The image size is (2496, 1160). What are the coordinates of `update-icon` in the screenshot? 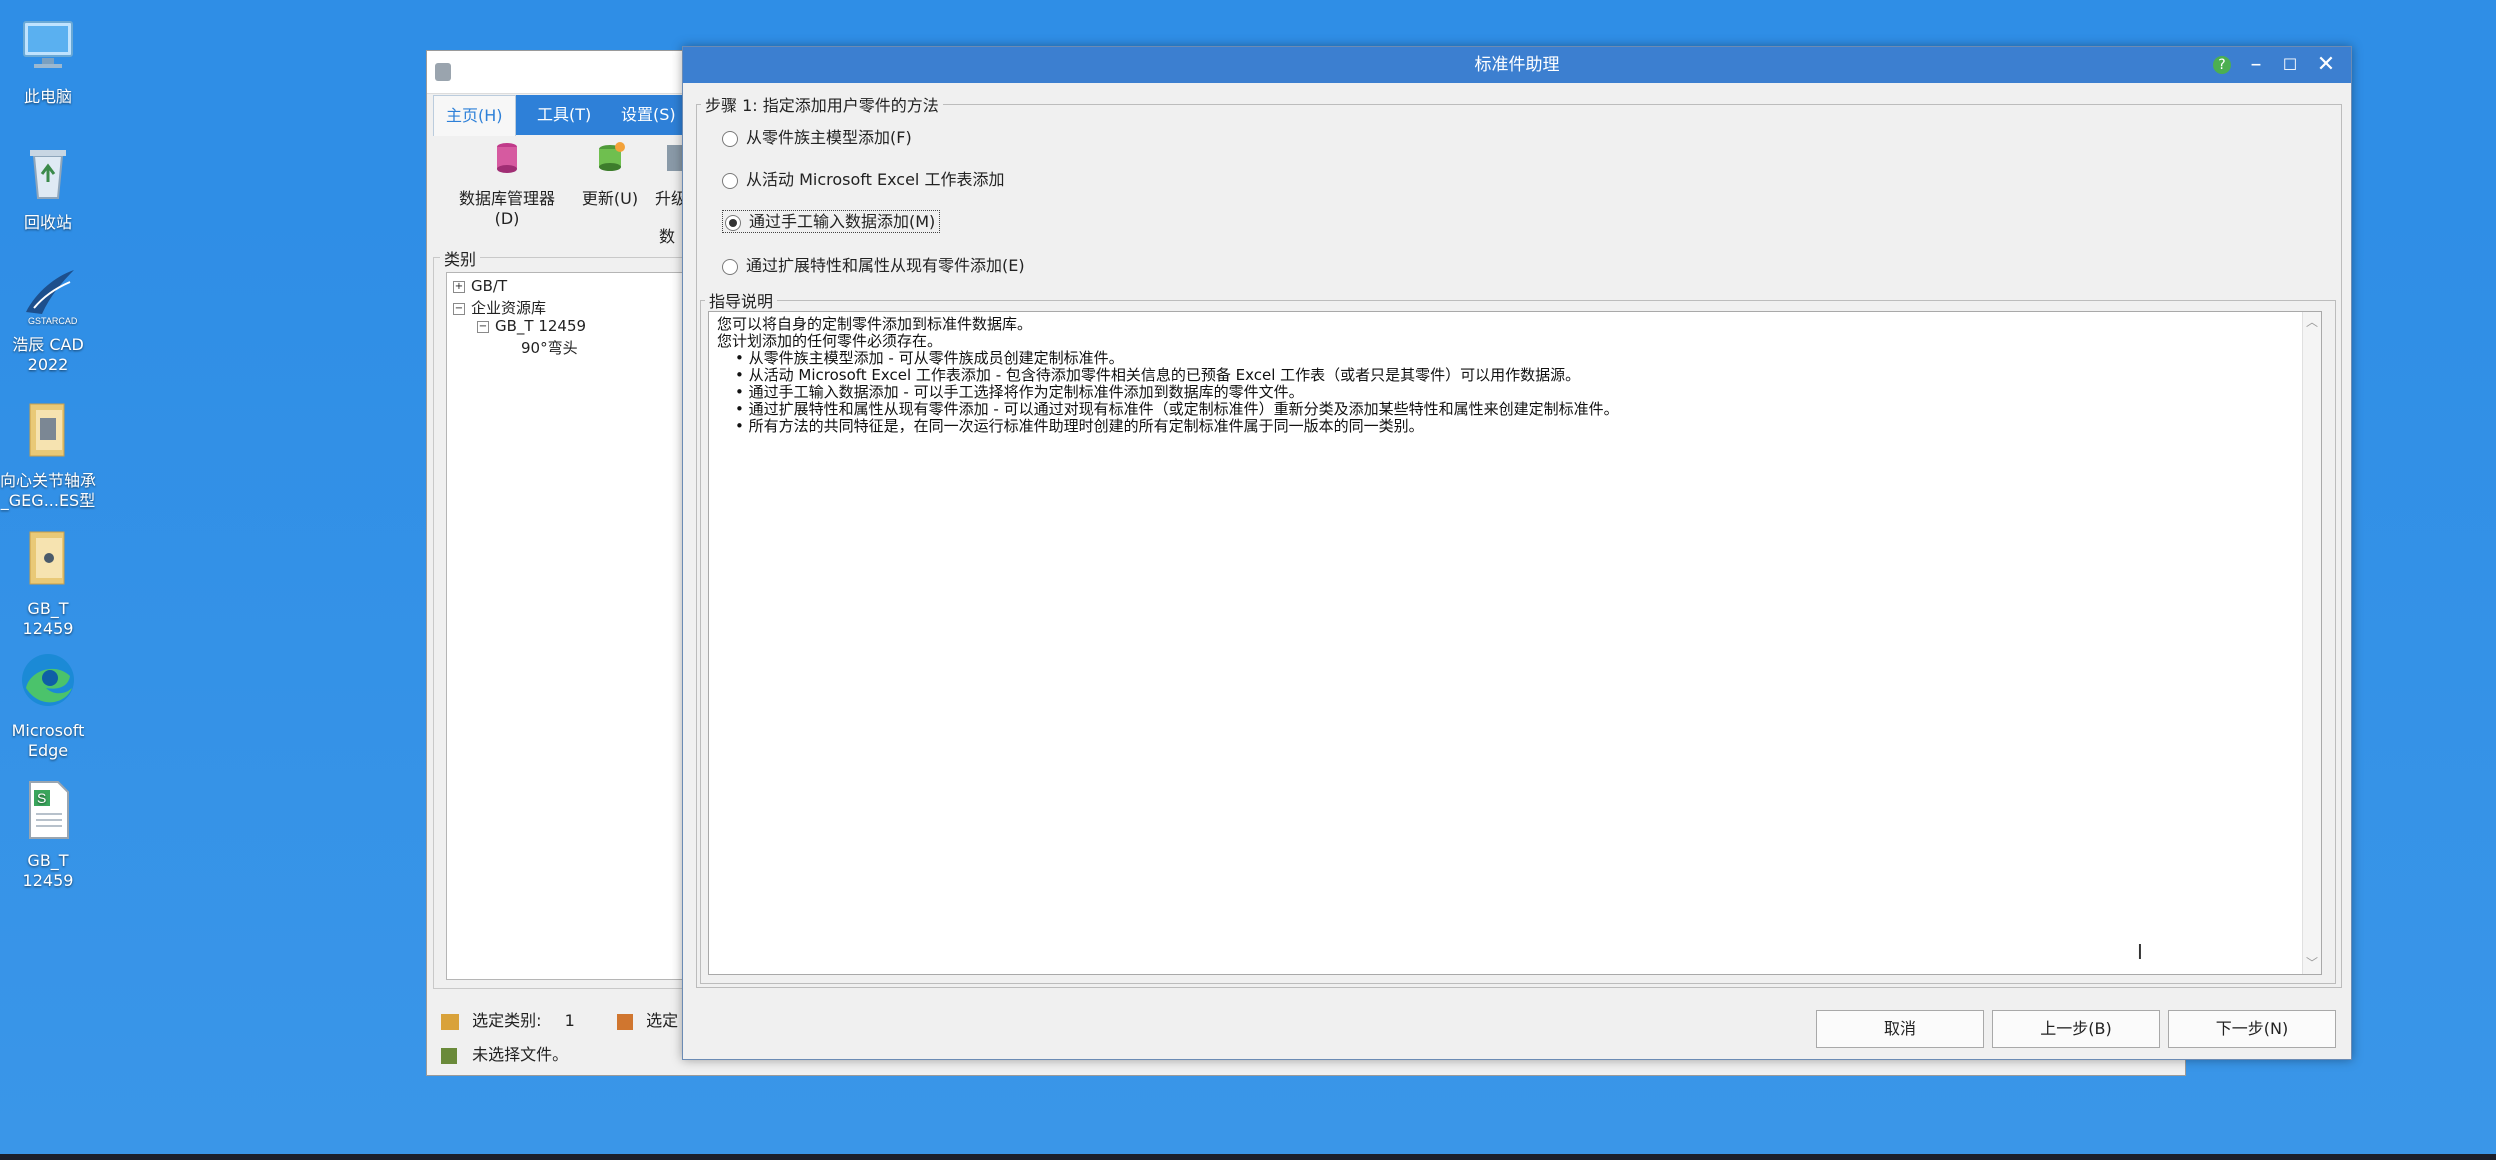 It's located at (612, 156).